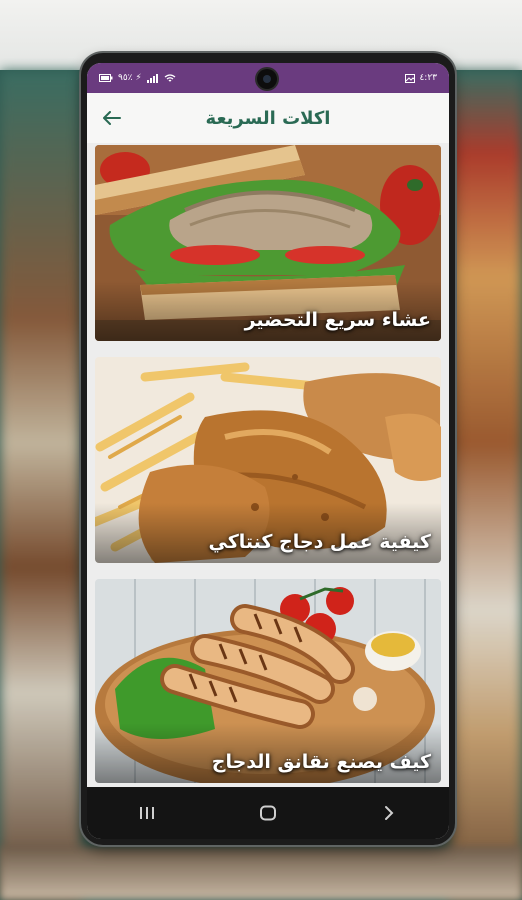 The image size is (522, 900). I want to click on home-button, so click(268, 813).